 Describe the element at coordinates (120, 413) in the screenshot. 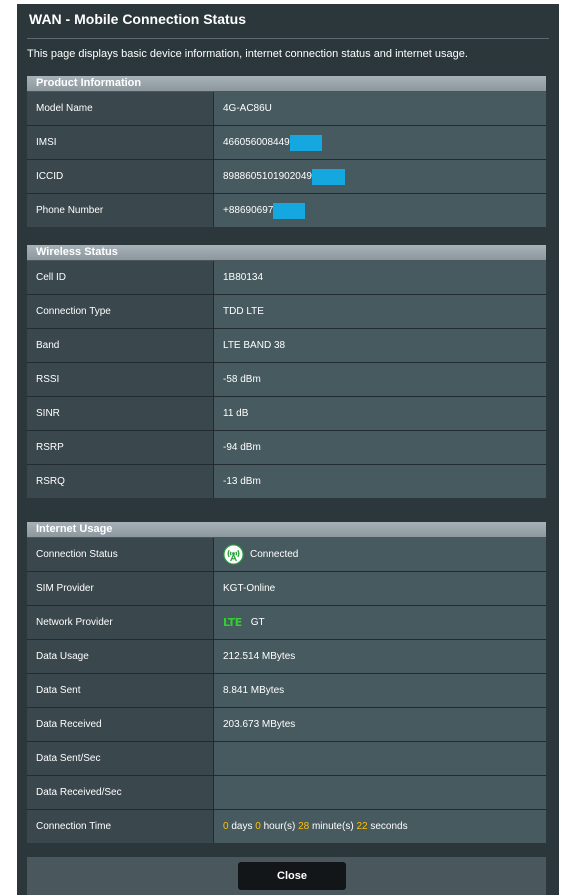

I see `row-label: SINR` at that location.